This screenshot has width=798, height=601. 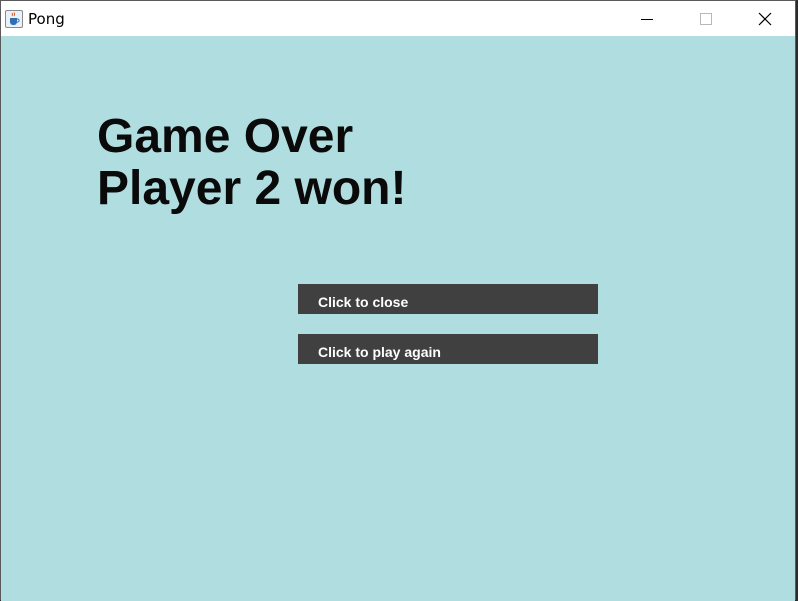 I want to click on minimize-button, so click(x=647, y=18).